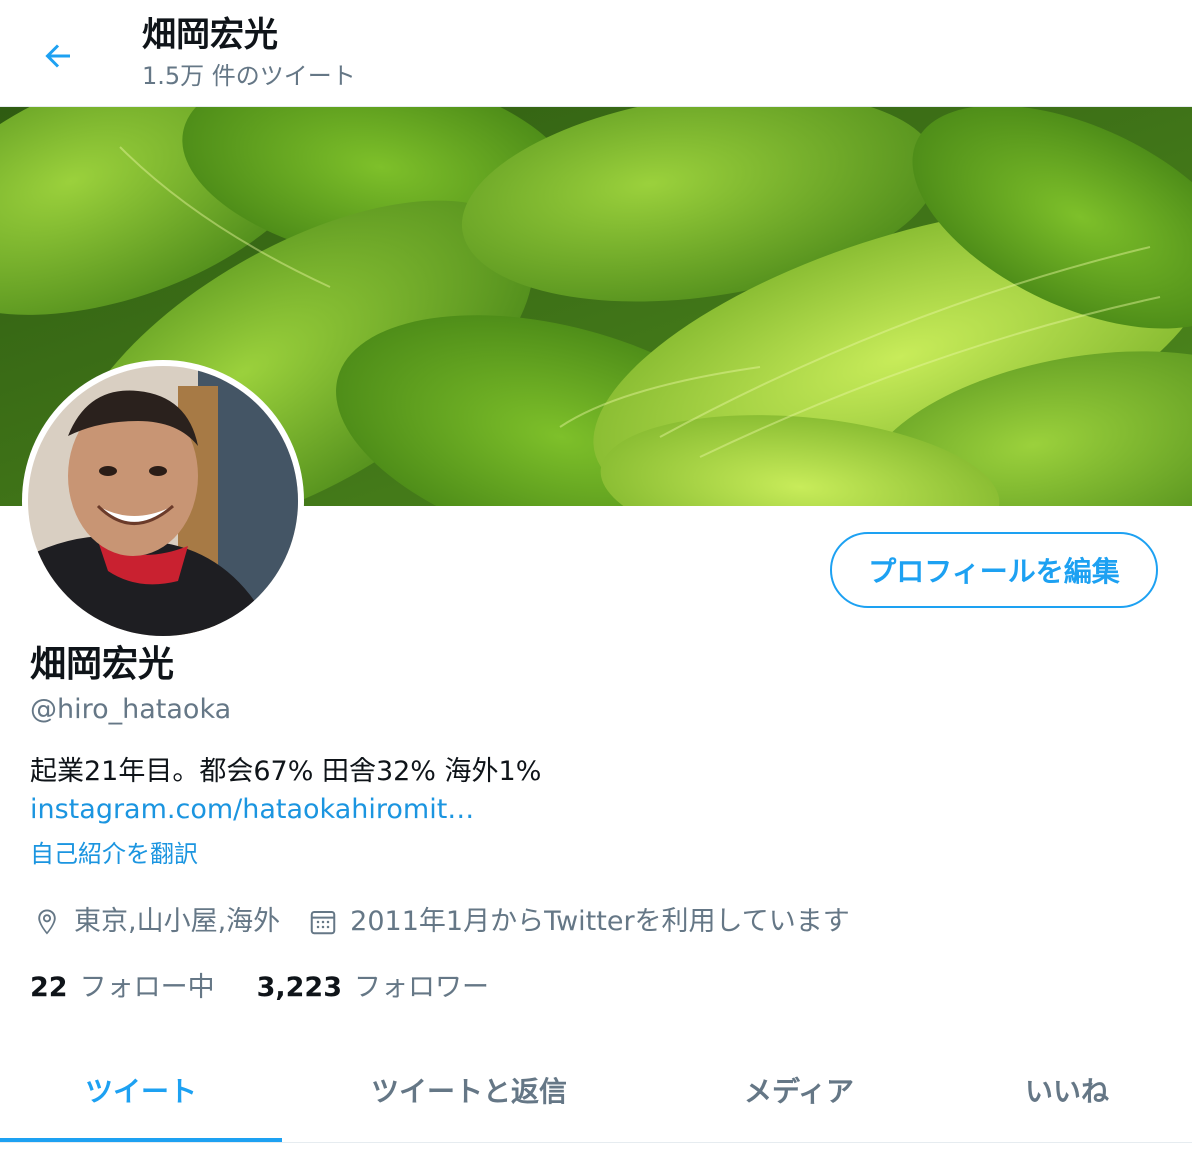  Describe the element at coordinates (141, 1091) in the screenshot. I see `tab-tweets: ツイート` at that location.